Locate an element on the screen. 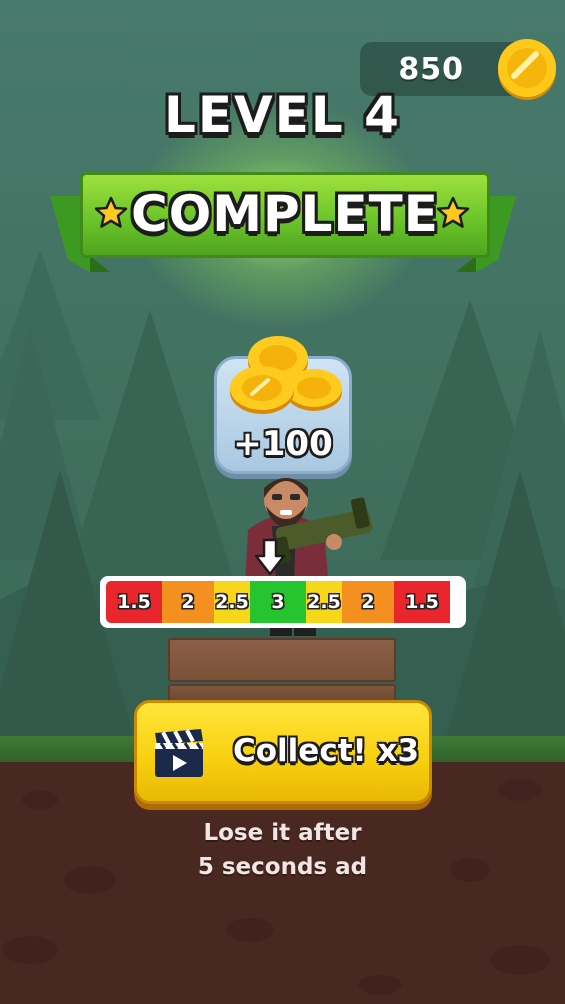 This screenshot has height=1004, width=565. multiplier-segment: 3 is located at coordinates (278, 602).